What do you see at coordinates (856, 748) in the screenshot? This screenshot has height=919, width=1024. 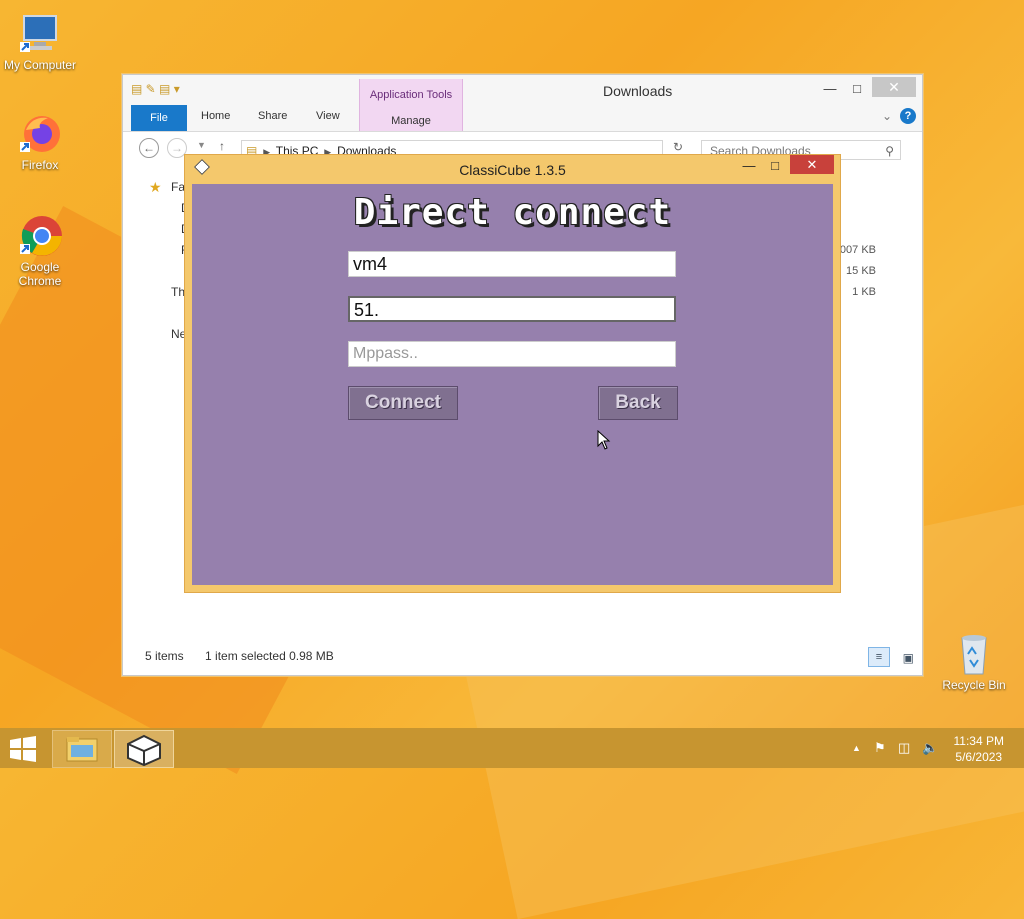 I see `show-hidden-icons-icon: ▲` at bounding box center [856, 748].